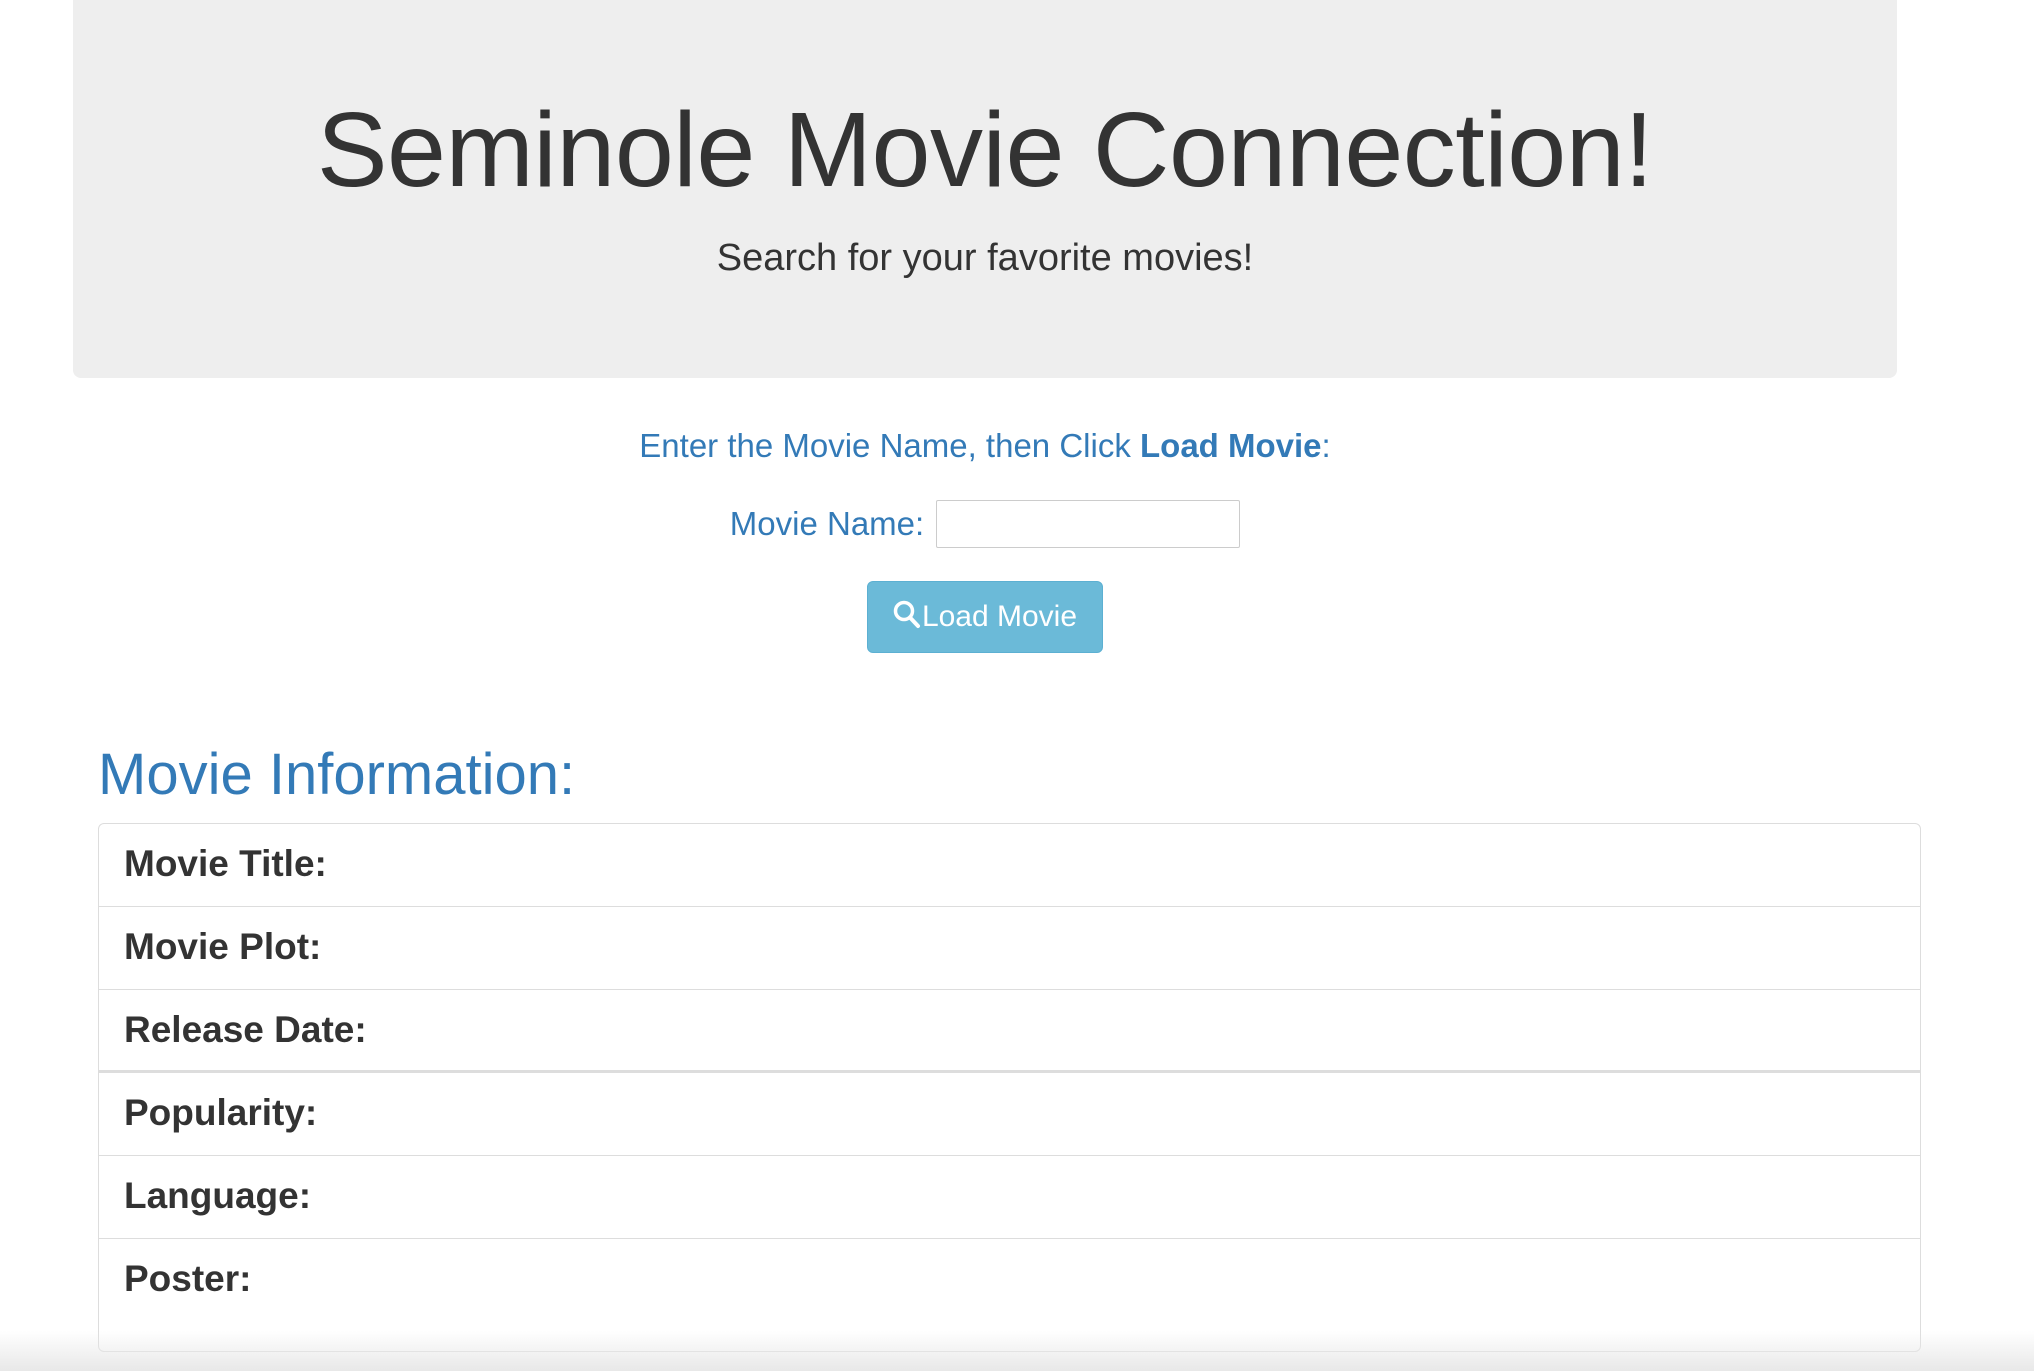 The width and height of the screenshot is (2034, 1371). I want to click on load-movie-button-label: Load Movie, so click(999, 616).